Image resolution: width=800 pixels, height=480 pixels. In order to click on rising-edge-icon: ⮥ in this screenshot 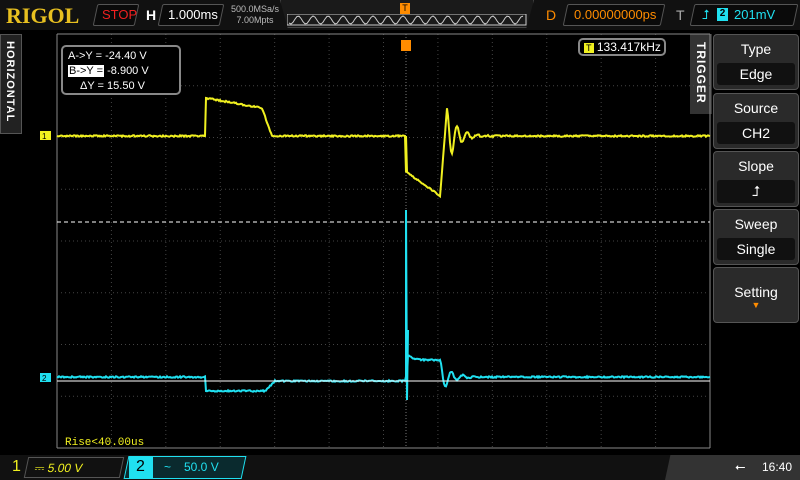, I will do `click(756, 191)`.